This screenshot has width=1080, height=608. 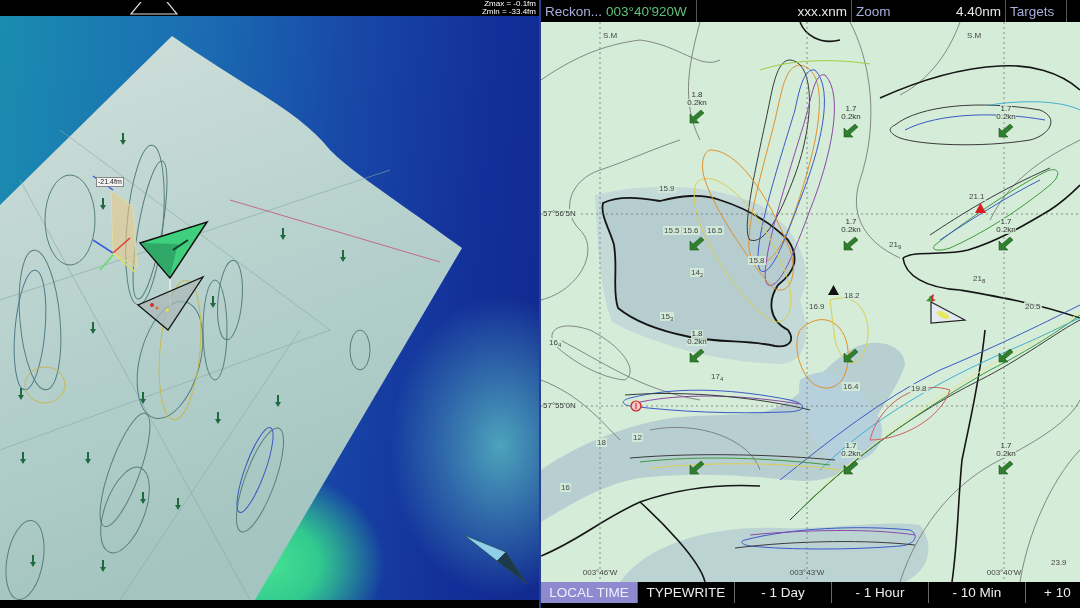 What do you see at coordinates (555, 342) in the screenshot?
I see `depth-sounding: 16$_{4}$` at bounding box center [555, 342].